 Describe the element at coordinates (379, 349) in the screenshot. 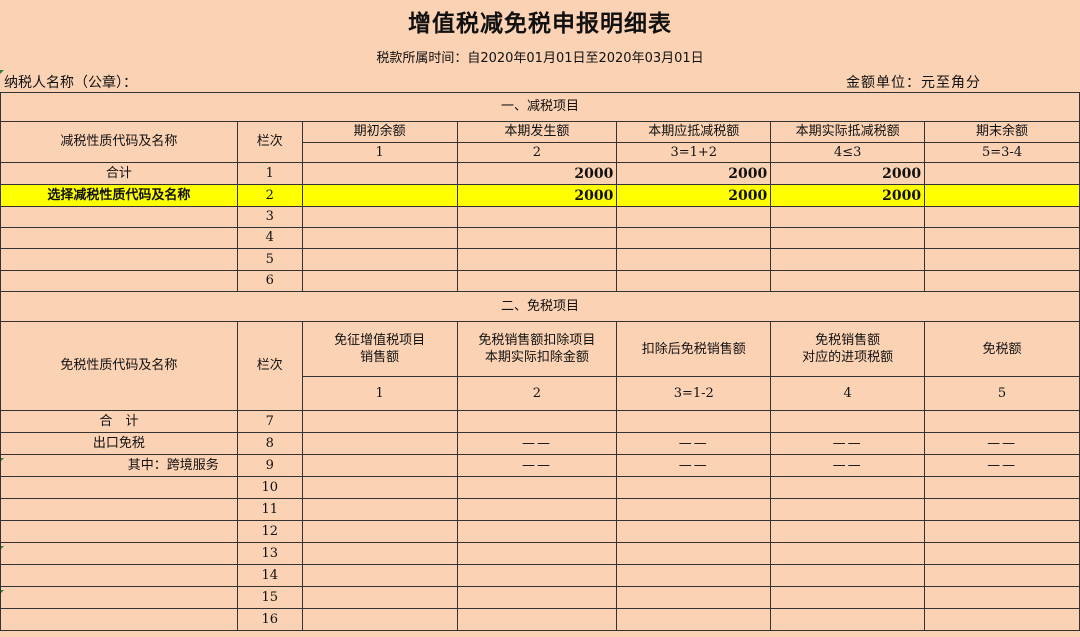

I see `column-header: 免征增值税项目 销售额` at that location.